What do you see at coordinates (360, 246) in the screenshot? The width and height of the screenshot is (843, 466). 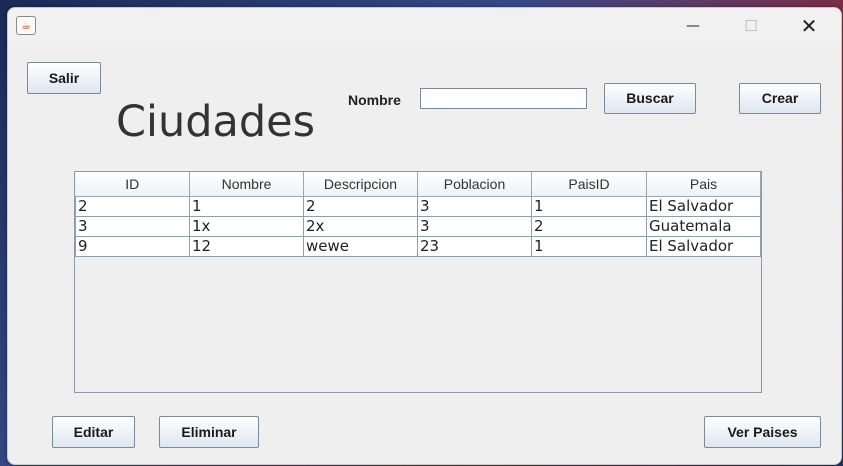 I see `table-cell: wewe` at bounding box center [360, 246].